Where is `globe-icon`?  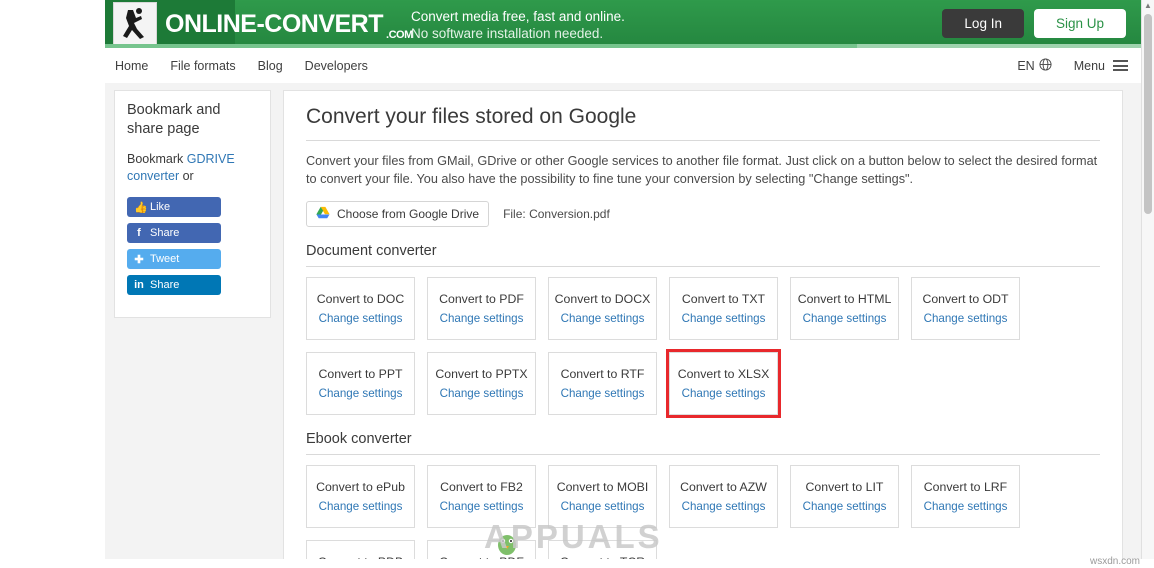 globe-icon is located at coordinates (1045, 65).